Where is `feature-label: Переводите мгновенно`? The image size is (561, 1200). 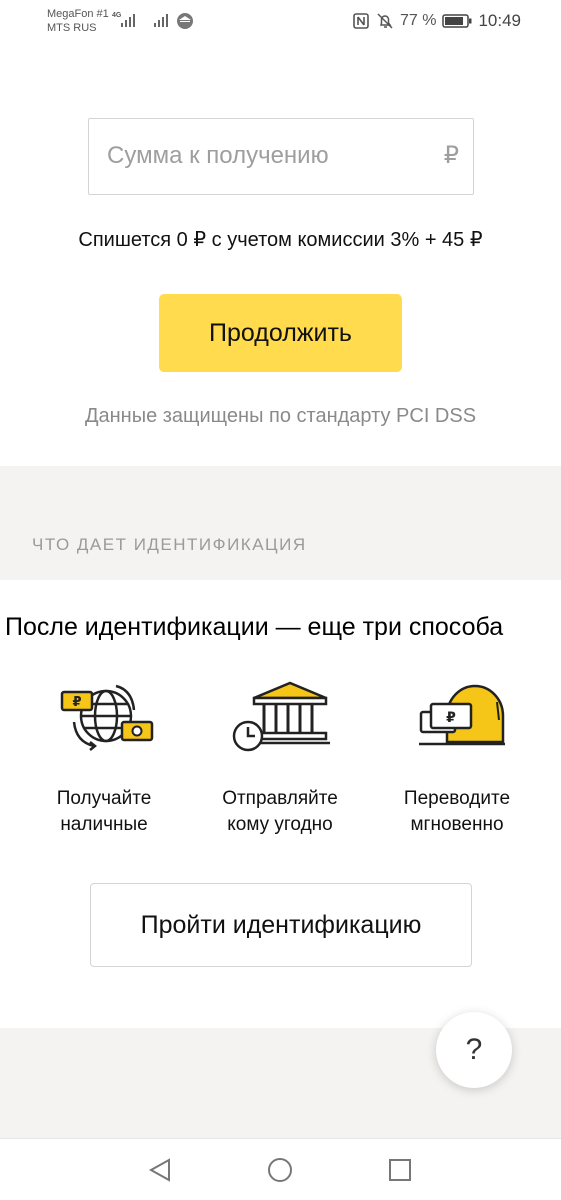
feature-label: Переводите мгновенно is located at coordinates (457, 812).